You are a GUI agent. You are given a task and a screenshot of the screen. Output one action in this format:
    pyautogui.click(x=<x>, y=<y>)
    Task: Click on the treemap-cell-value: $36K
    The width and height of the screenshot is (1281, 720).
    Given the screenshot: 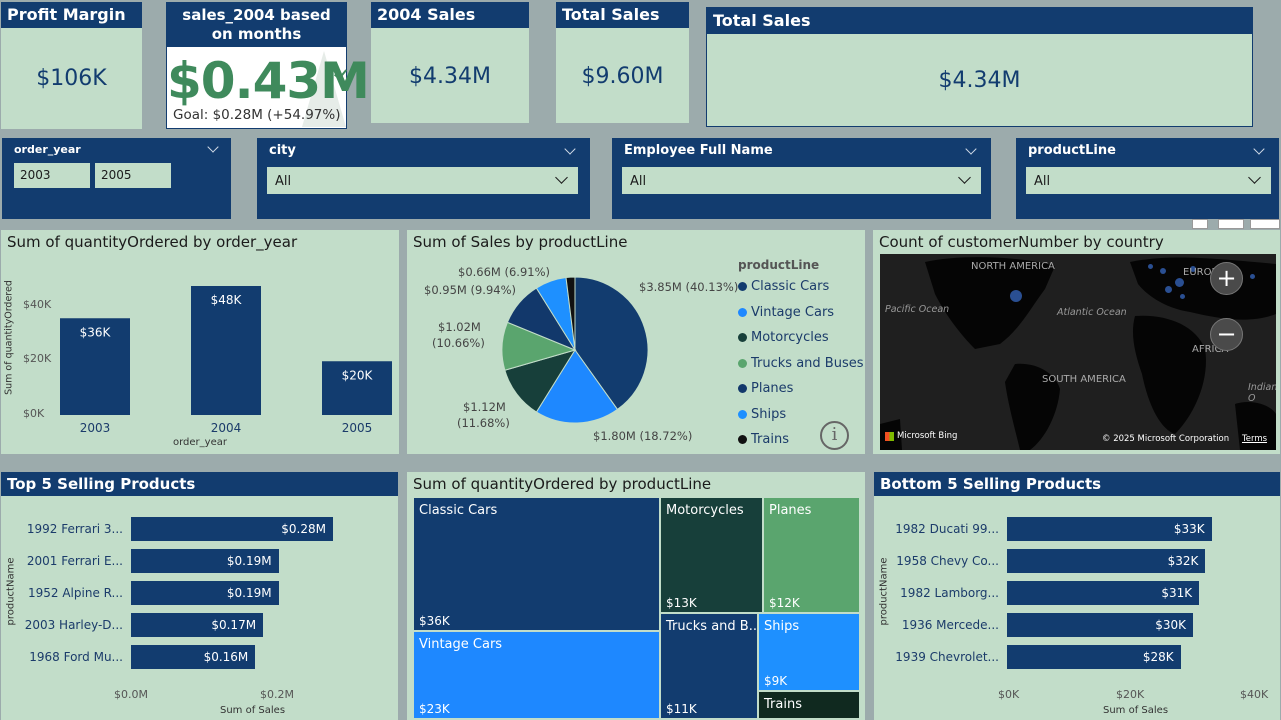 What is the action you would take?
    pyautogui.click(x=434, y=621)
    